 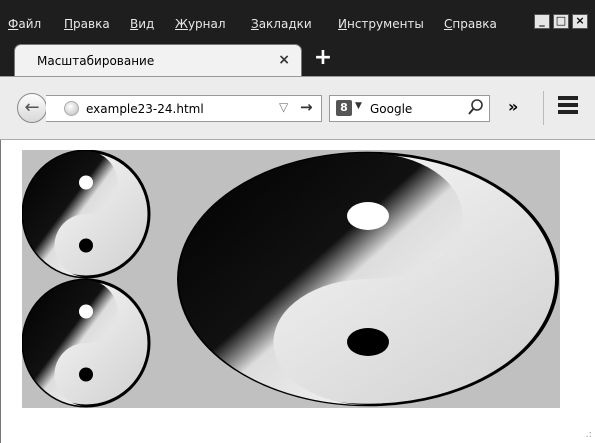 I want to click on search-input: Google, so click(x=391, y=109).